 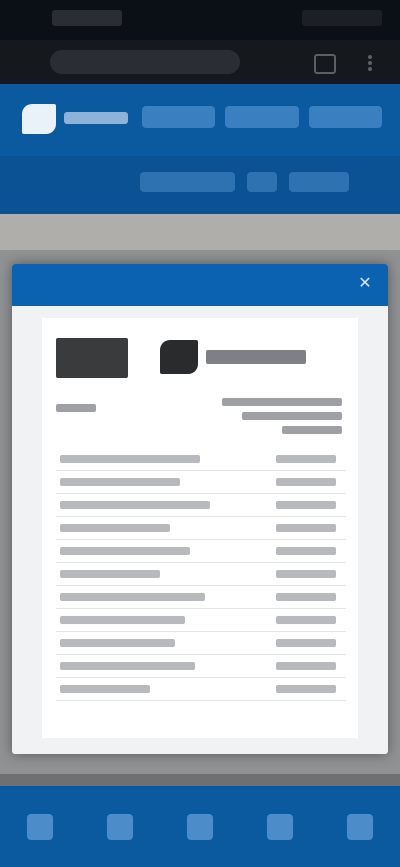 I want to click on site-header, so click(x=200, y=120).